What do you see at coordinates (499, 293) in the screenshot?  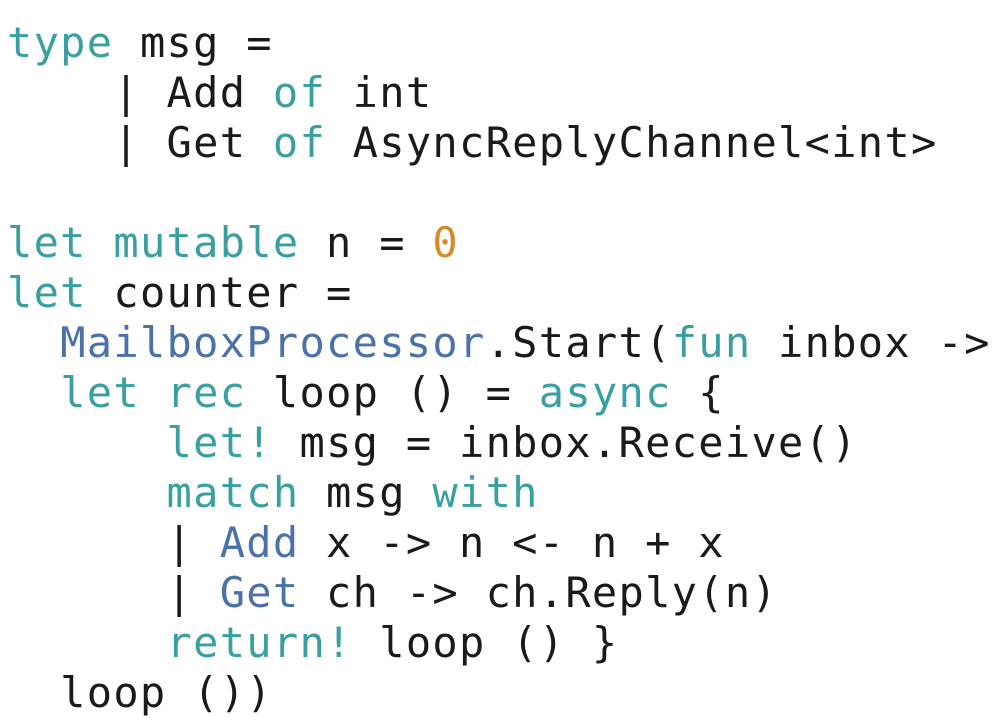 I see `code-line: let counter =` at bounding box center [499, 293].